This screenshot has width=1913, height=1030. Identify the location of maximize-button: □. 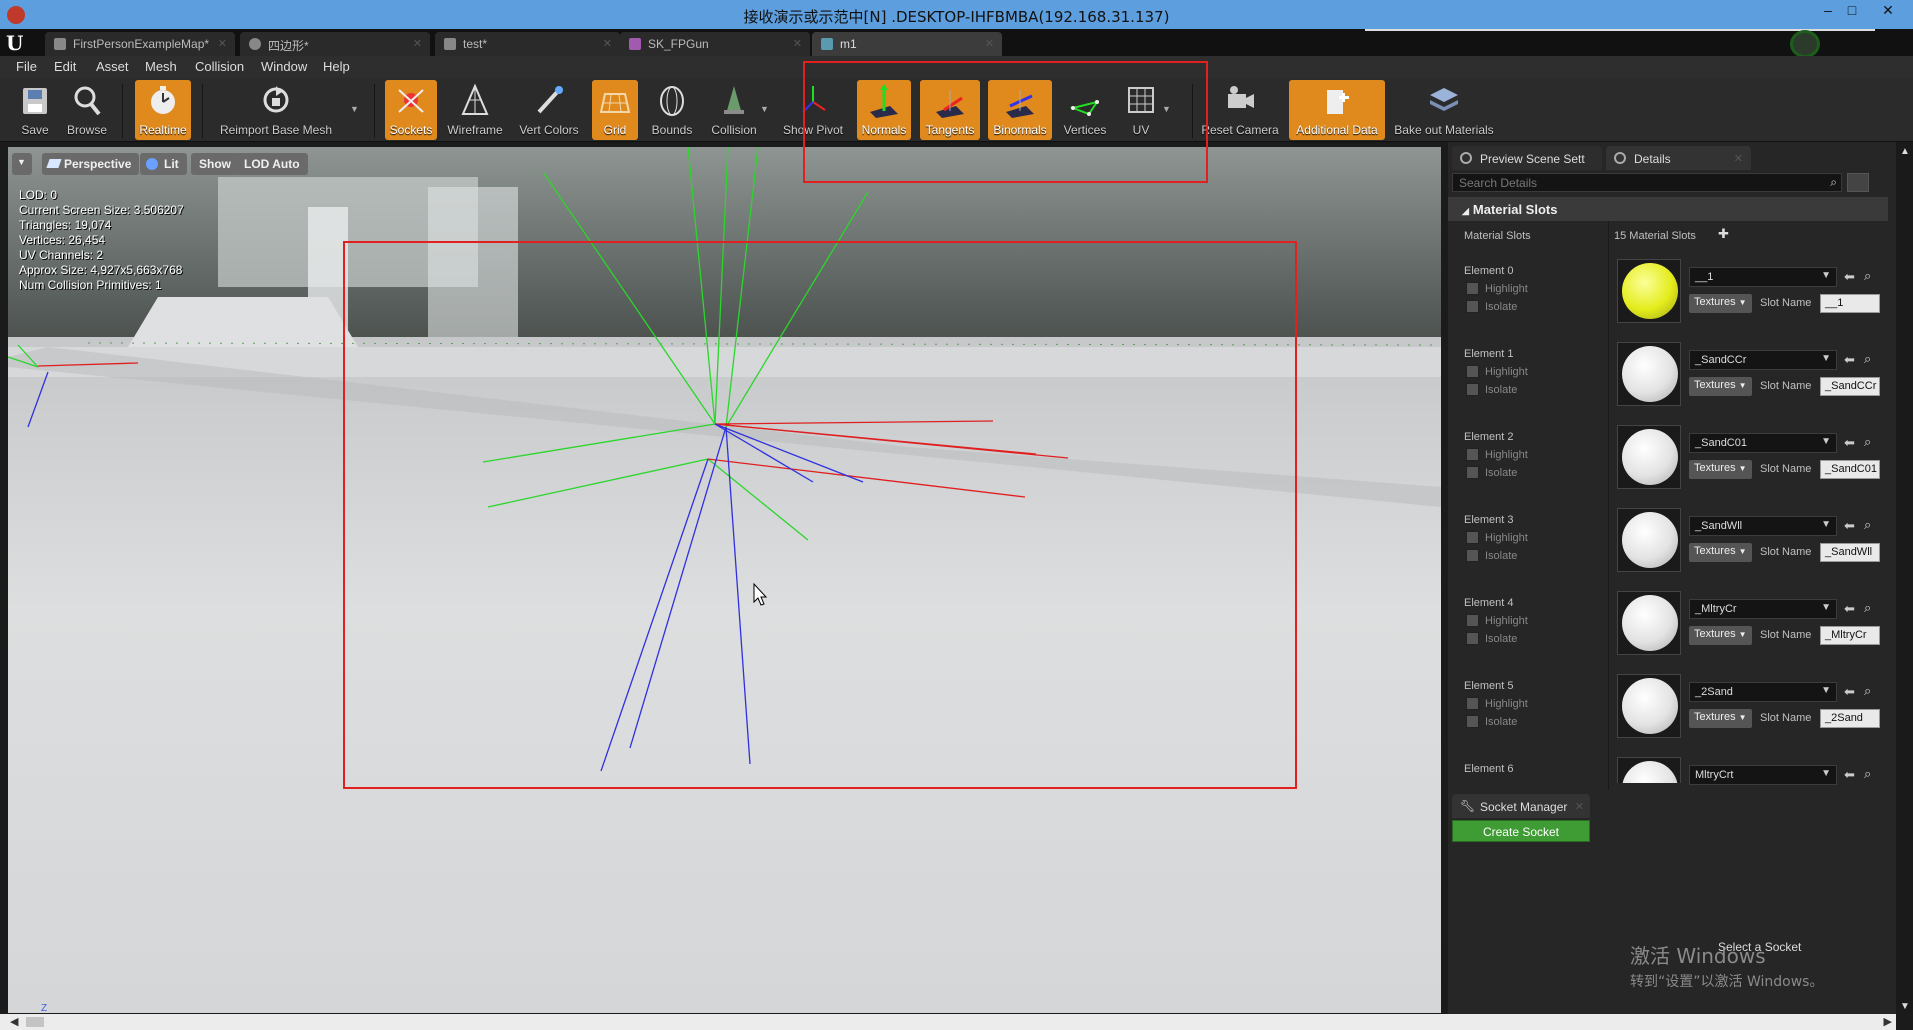
(1852, 11).